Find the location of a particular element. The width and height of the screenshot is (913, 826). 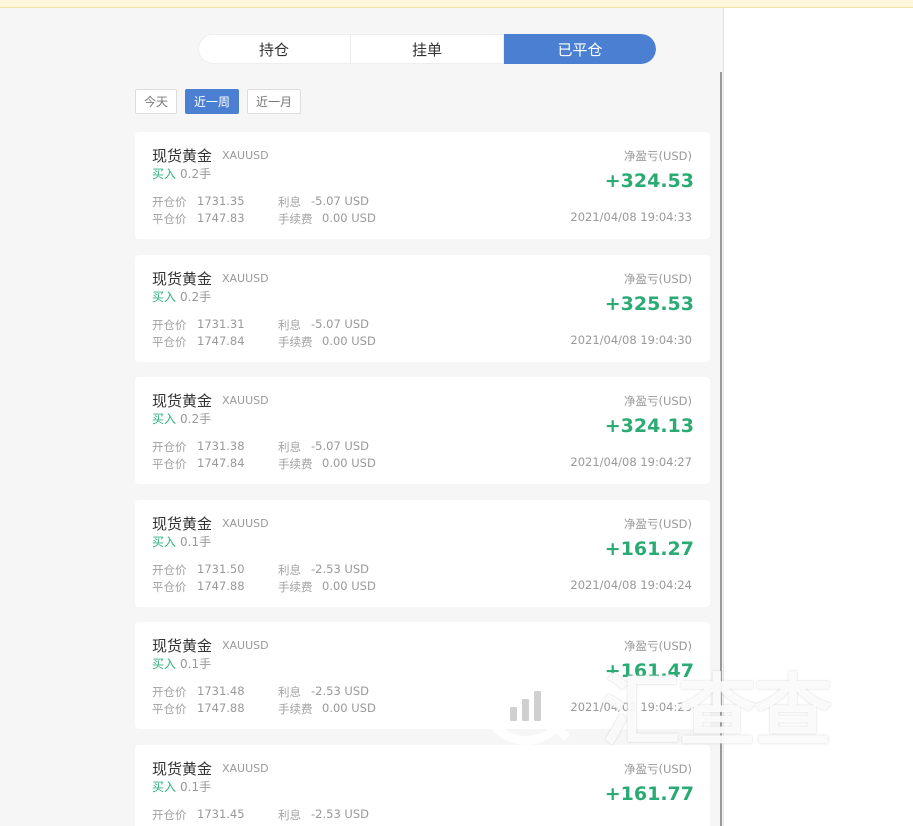

net-pnl-value: +324.53 is located at coordinates (649, 181).